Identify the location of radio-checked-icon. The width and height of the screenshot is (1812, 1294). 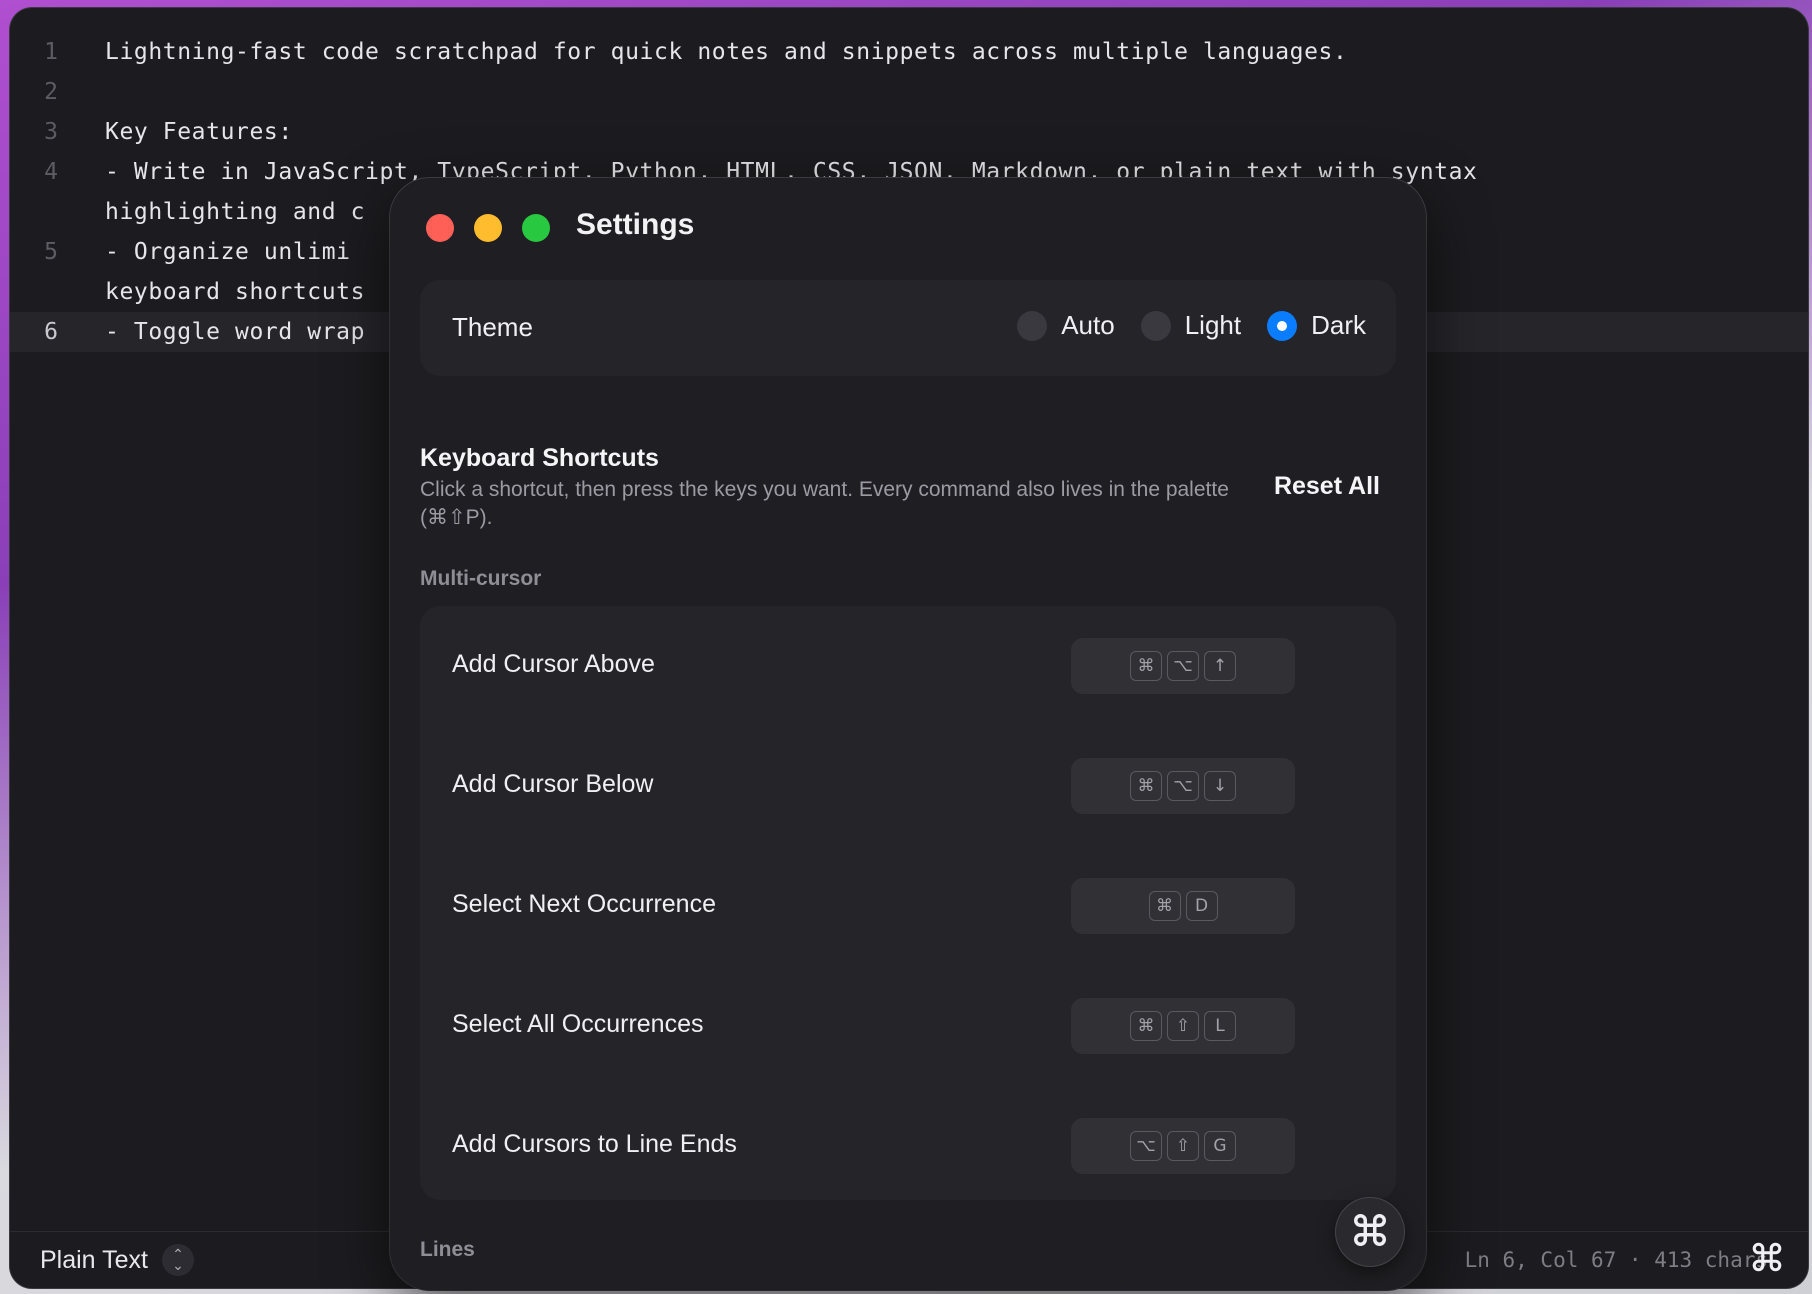
(1282, 325).